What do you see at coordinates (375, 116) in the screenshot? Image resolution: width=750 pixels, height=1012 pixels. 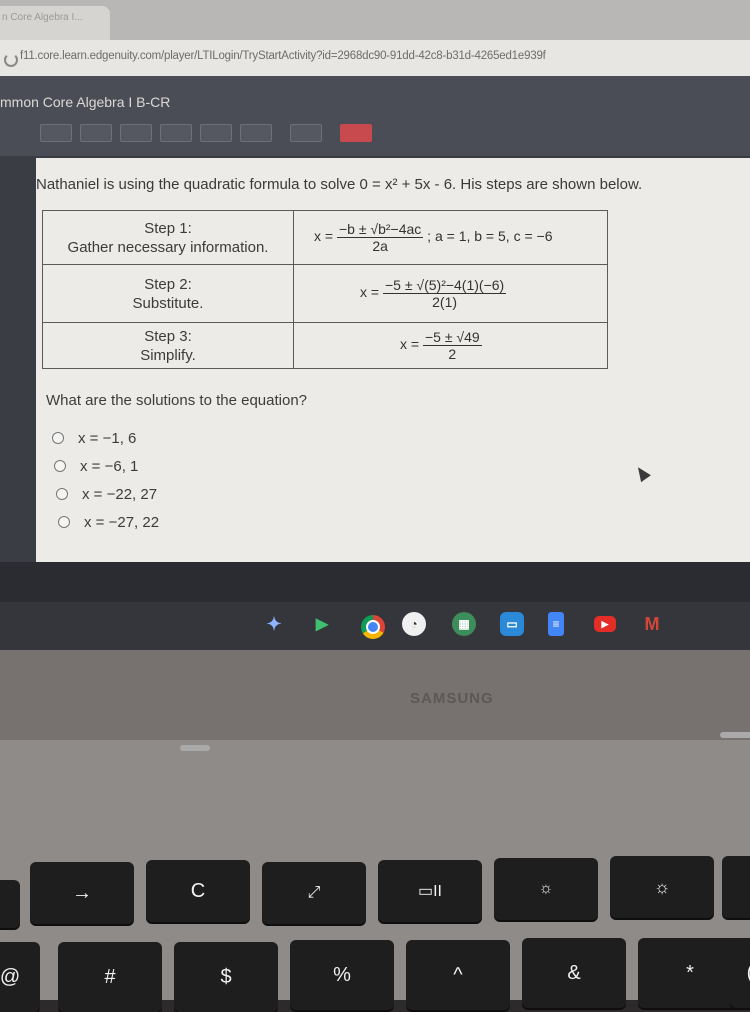 I see `app-header: mmon Core Algebra I B-CR` at bounding box center [375, 116].